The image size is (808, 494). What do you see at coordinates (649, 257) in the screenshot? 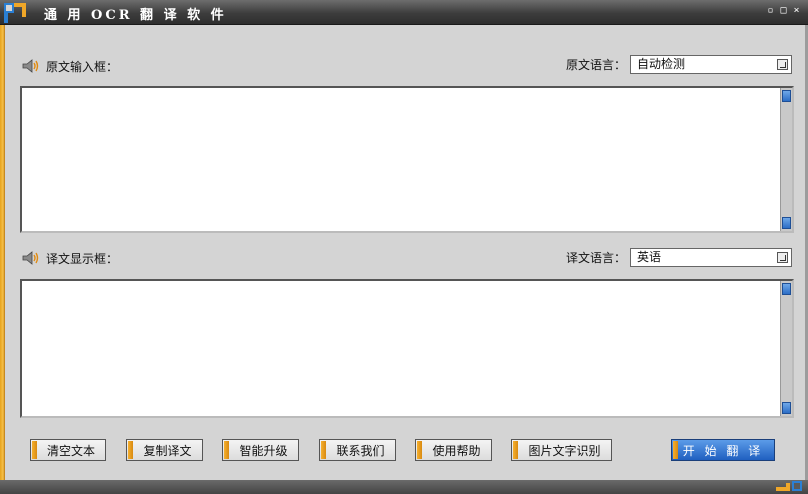
I see `target-lang-value: 英语` at bounding box center [649, 257].